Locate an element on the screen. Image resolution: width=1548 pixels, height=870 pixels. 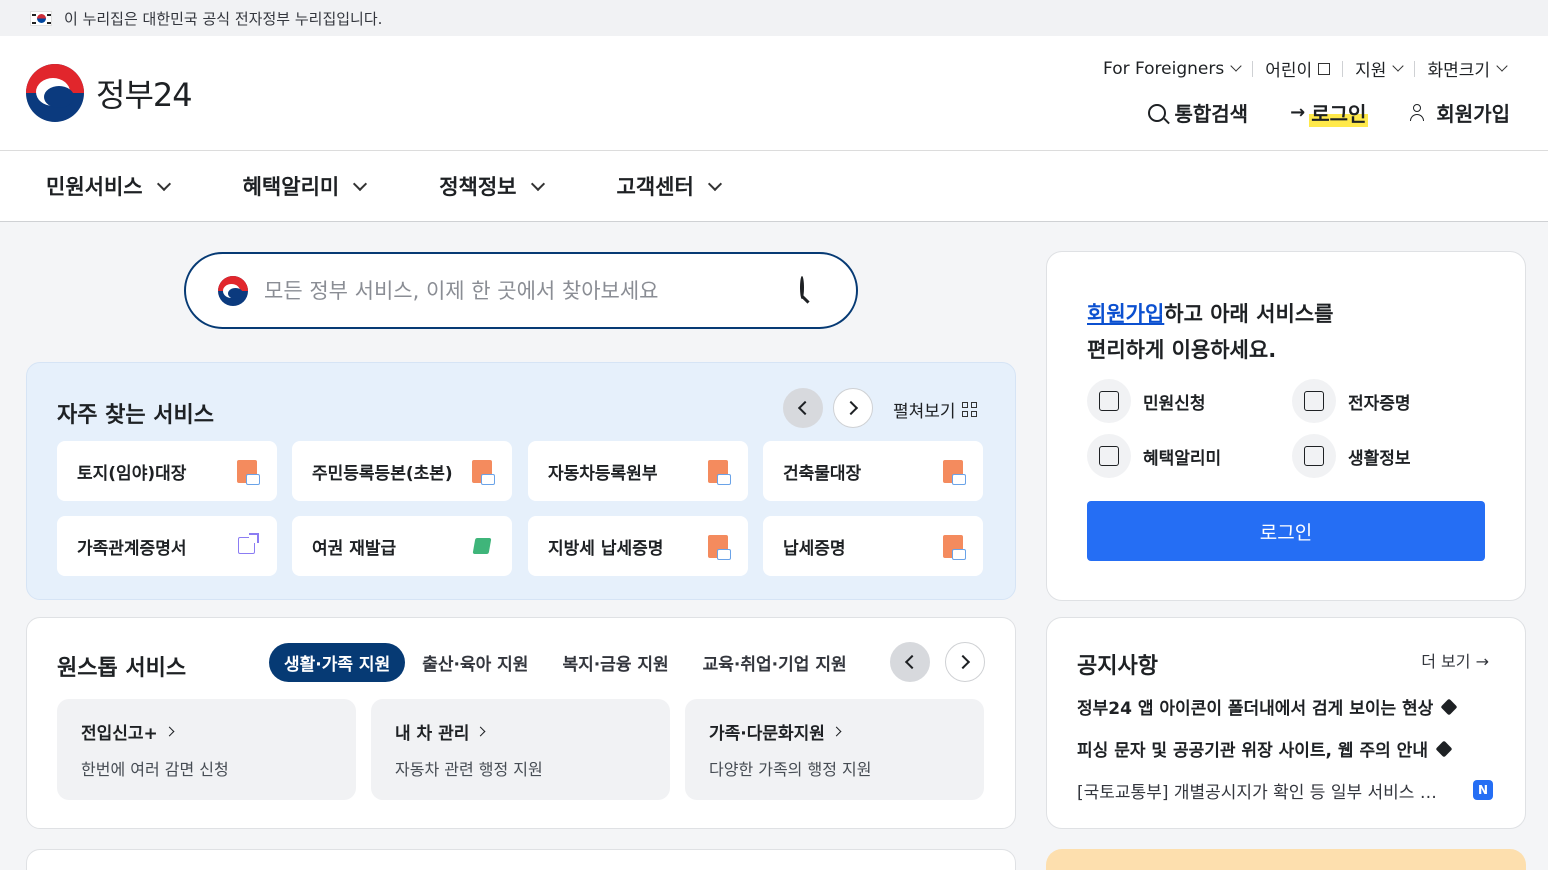
service-card: 자동차등록원부 is located at coordinates (638, 471).